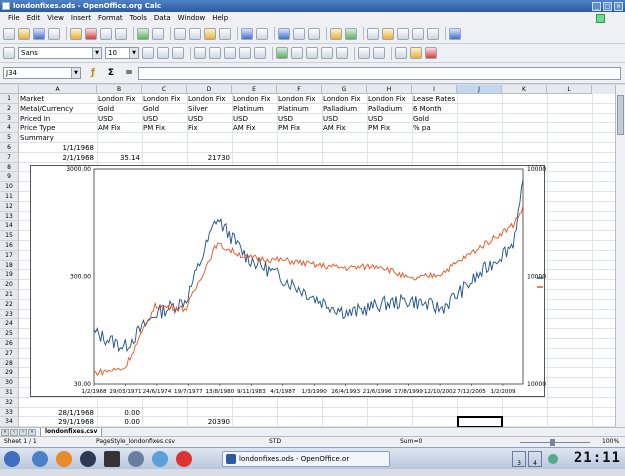  What do you see at coordinates (210, 33) in the screenshot?
I see `paste-icon` at bounding box center [210, 33].